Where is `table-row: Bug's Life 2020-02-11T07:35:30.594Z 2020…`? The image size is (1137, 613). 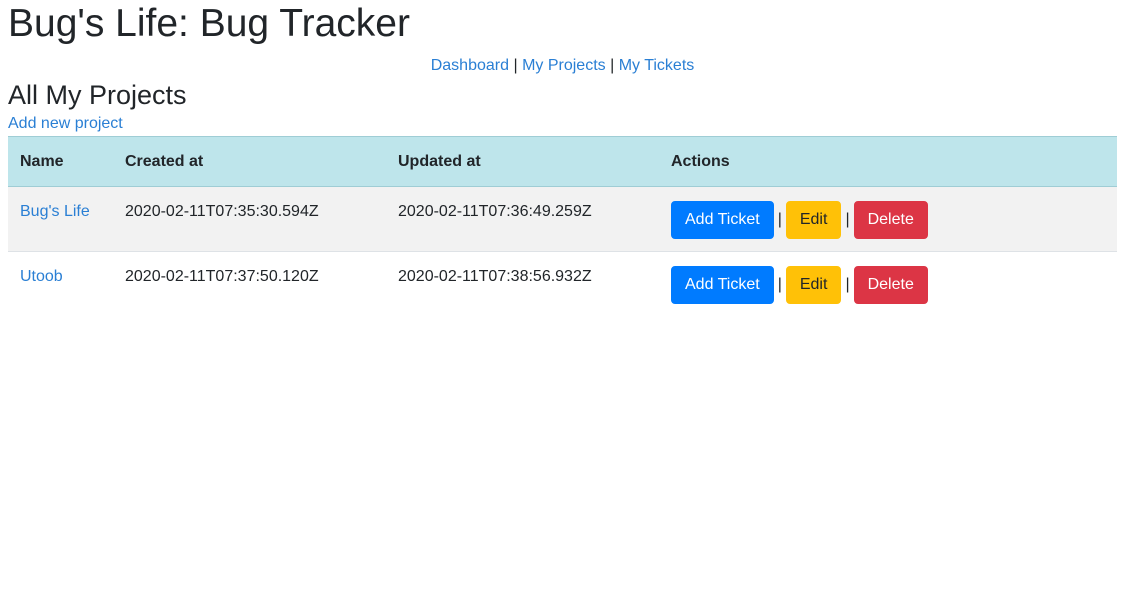 table-row: Bug's Life 2020-02-11T07:35:30.594Z 2020… is located at coordinates (562, 219).